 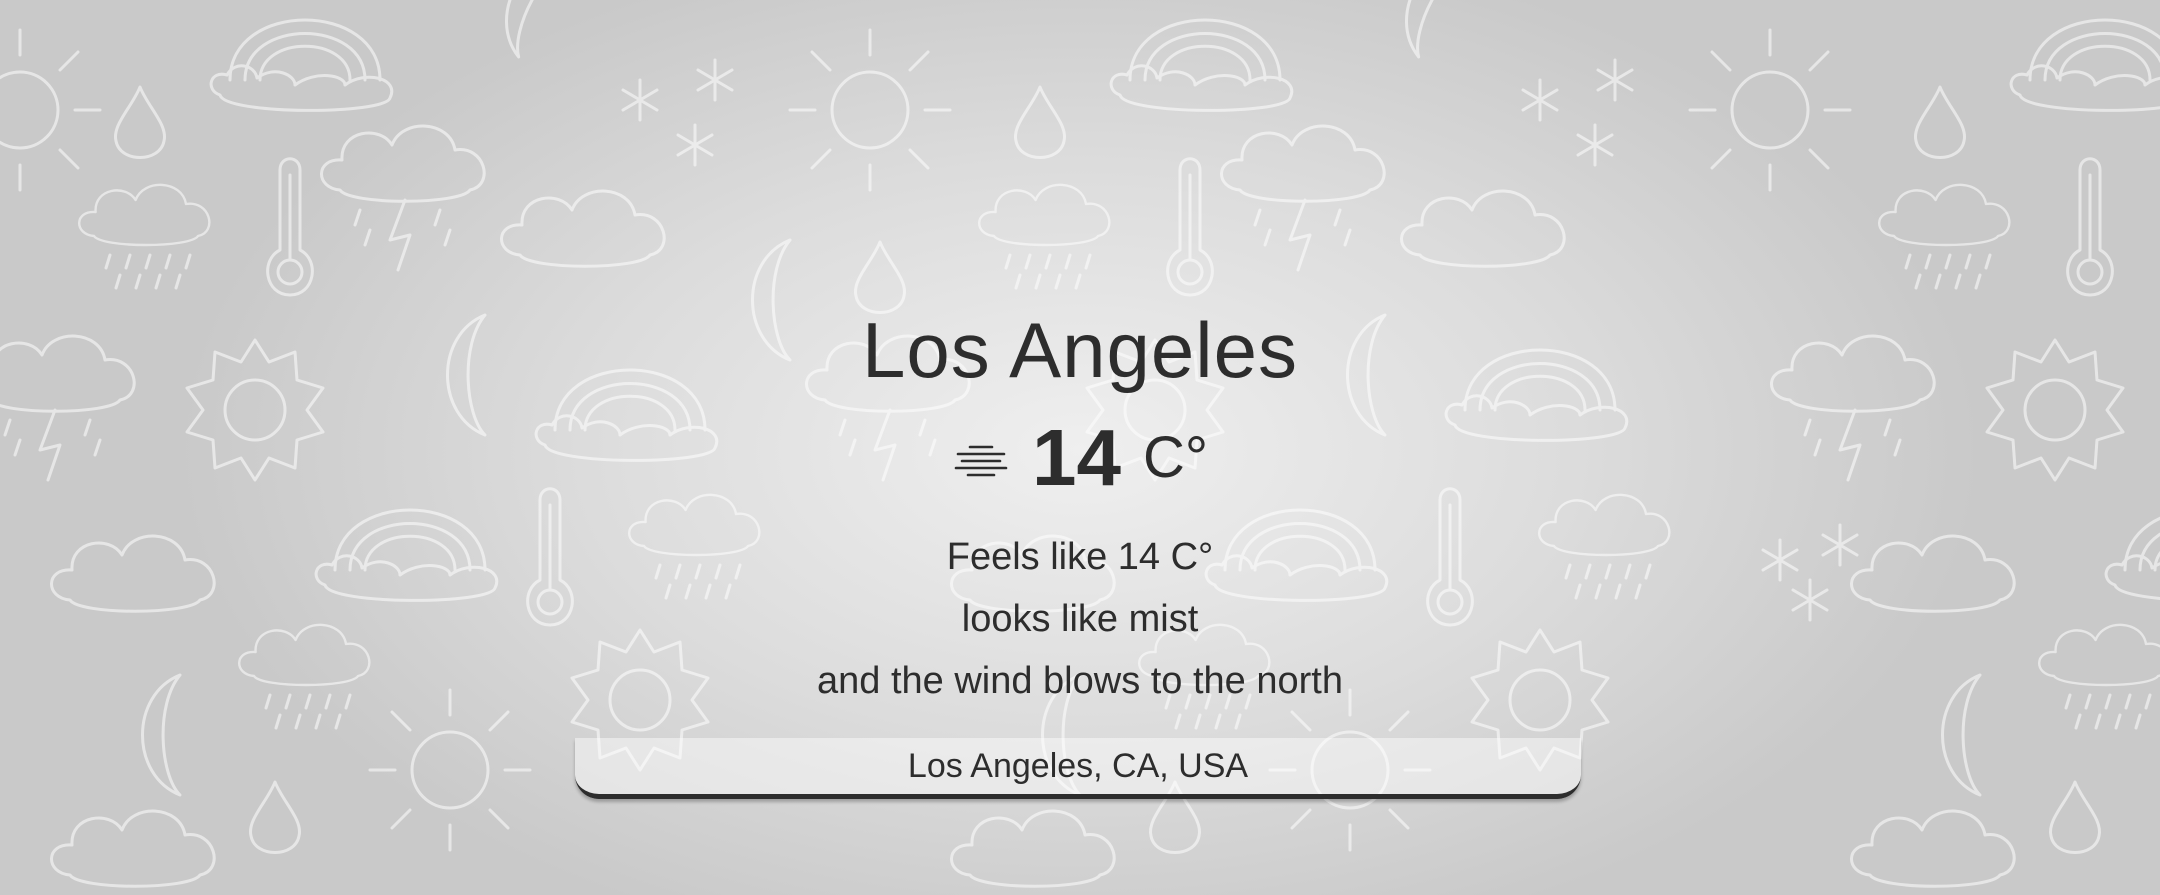 What do you see at coordinates (1079, 681) in the screenshot?
I see `wind-text: and the wind blows to the north` at bounding box center [1079, 681].